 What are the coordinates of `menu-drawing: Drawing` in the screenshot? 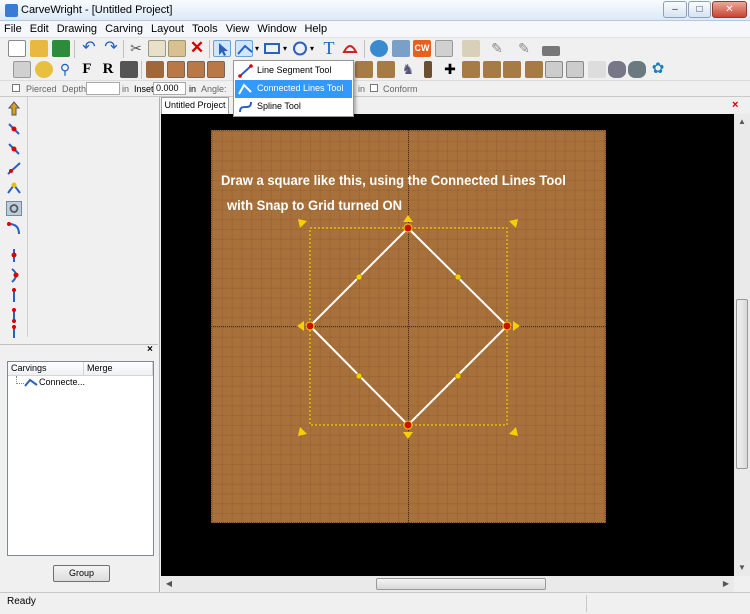 It's located at (77, 28).